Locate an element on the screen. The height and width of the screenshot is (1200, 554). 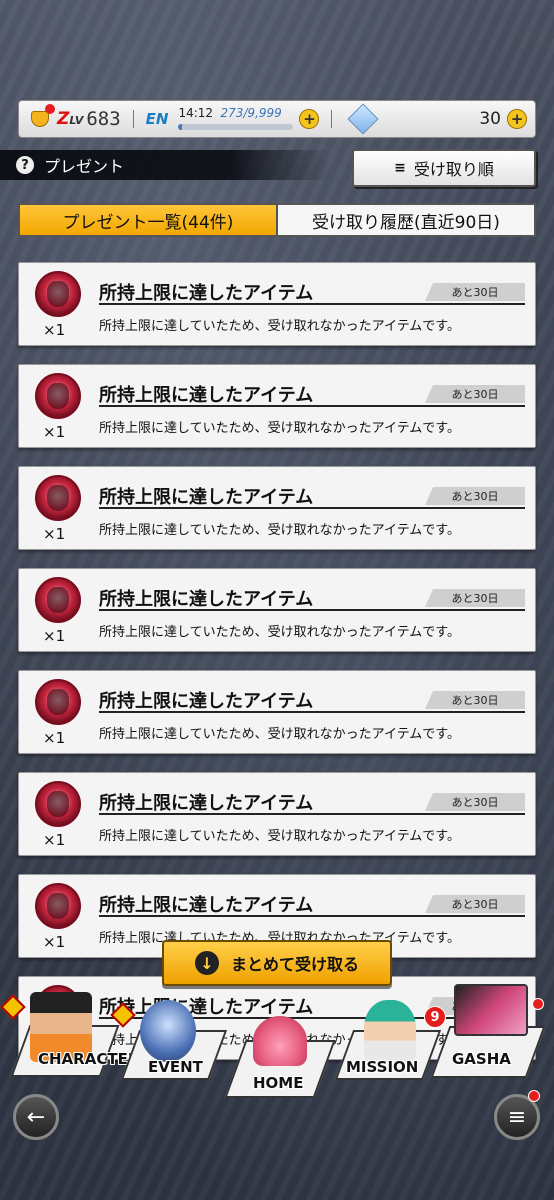
energy-label: EN is located at coordinates (157, 119).